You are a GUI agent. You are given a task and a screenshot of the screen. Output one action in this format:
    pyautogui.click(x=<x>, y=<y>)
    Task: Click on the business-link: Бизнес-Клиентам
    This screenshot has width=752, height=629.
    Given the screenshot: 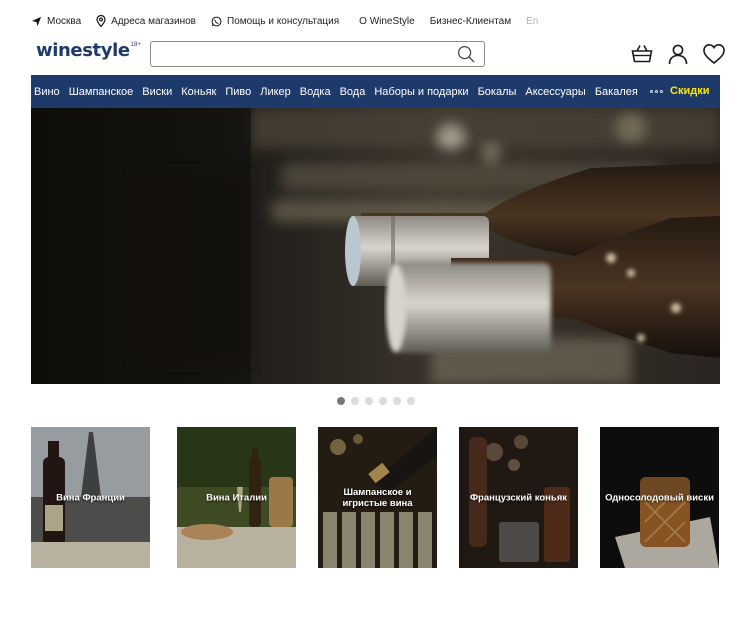 What is the action you would take?
    pyautogui.click(x=470, y=21)
    